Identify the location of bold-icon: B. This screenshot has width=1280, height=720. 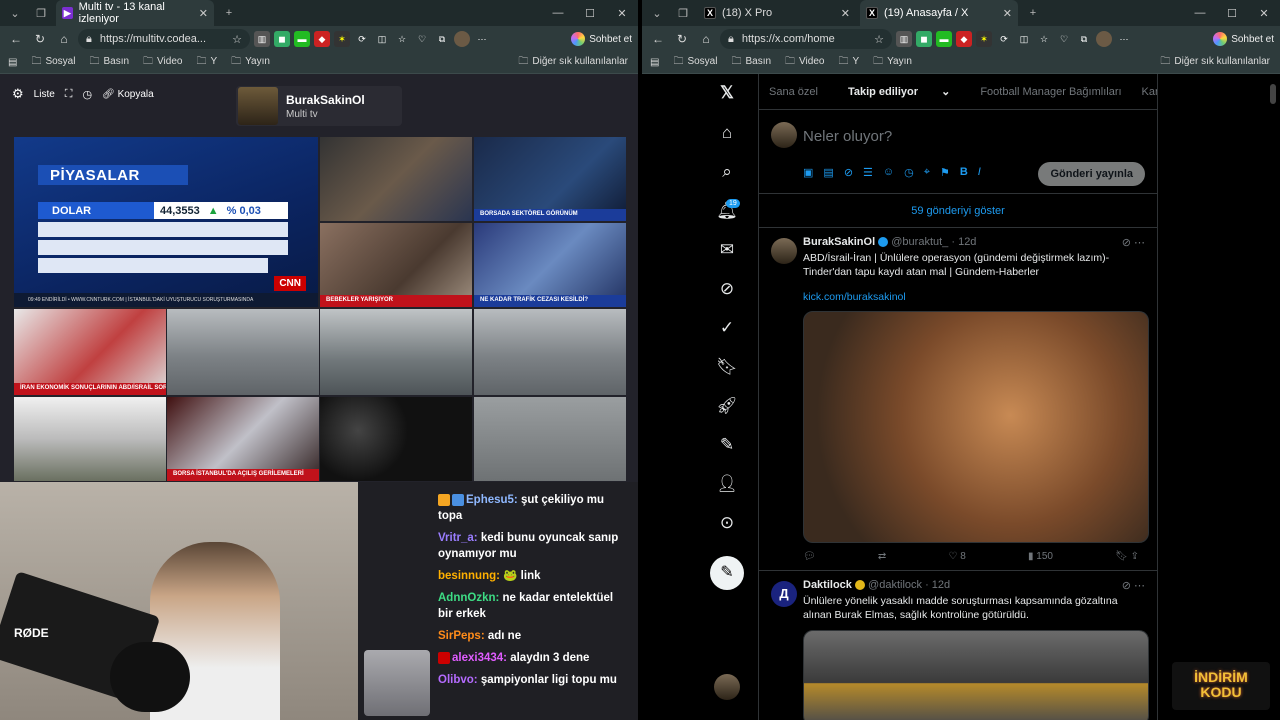
(964, 172).